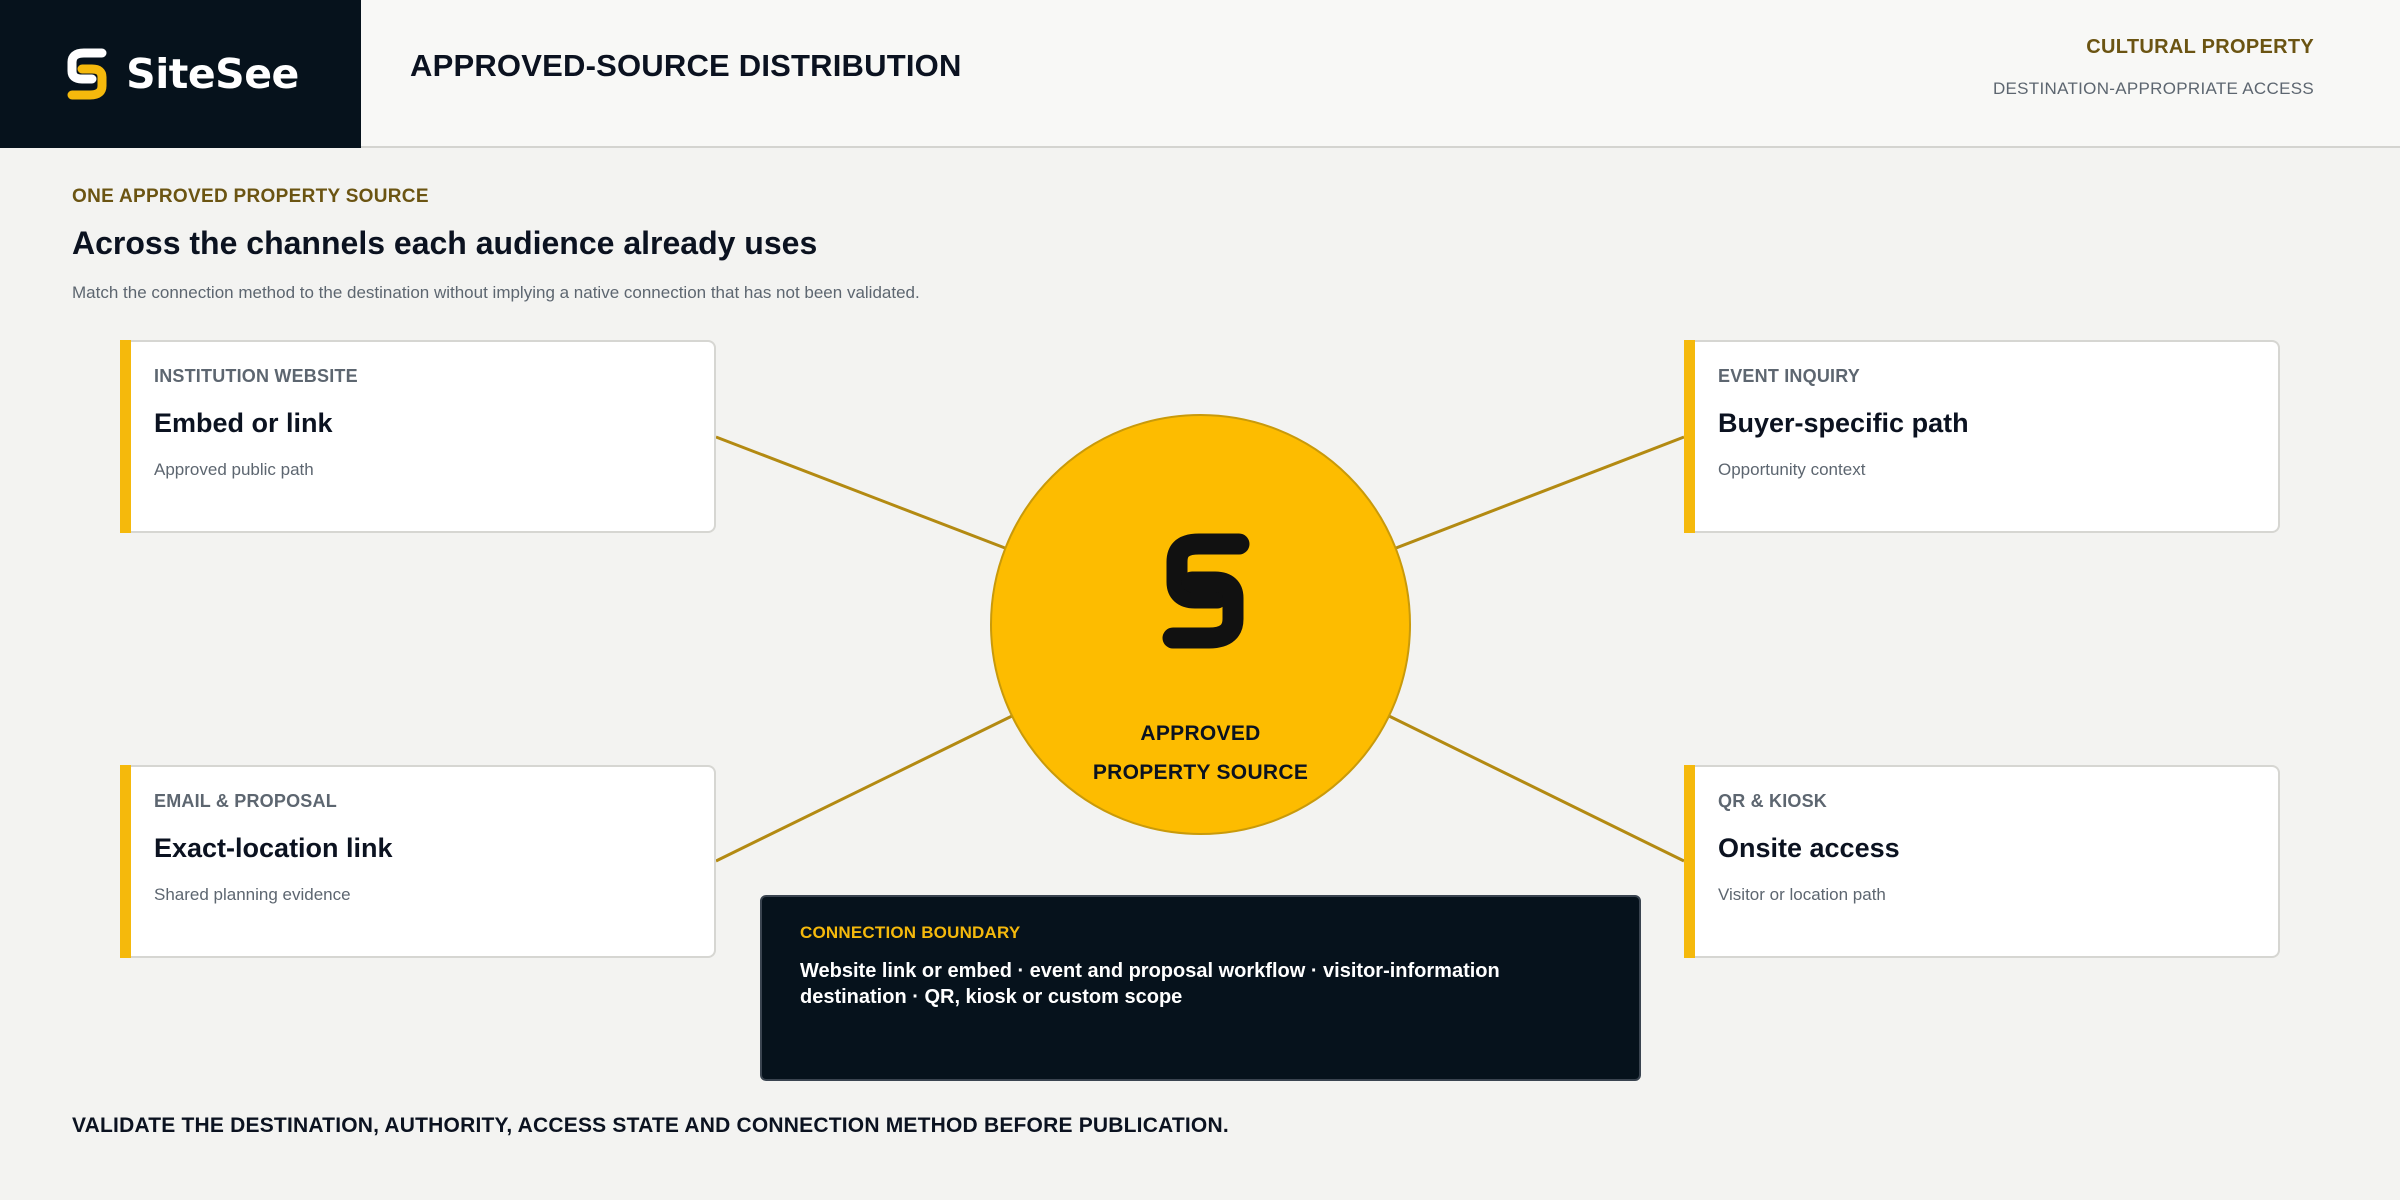 This screenshot has height=1200, width=2400. What do you see at coordinates (1802, 894) in the screenshot?
I see `channel-note: Visitor or location path` at bounding box center [1802, 894].